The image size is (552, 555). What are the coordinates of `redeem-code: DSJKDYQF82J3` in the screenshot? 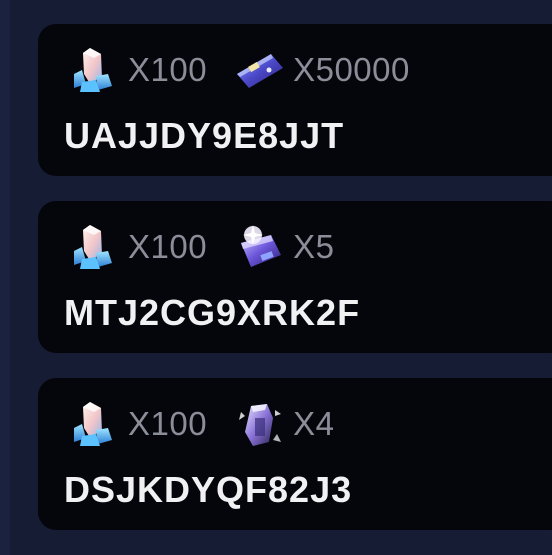 It's located at (208, 490).